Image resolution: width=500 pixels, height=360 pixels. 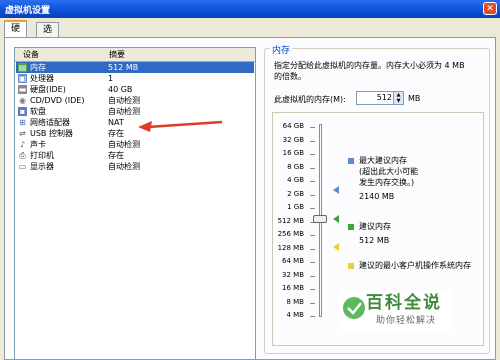 I want to click on scale-tick-label: 16 GB, so click(x=293, y=153).